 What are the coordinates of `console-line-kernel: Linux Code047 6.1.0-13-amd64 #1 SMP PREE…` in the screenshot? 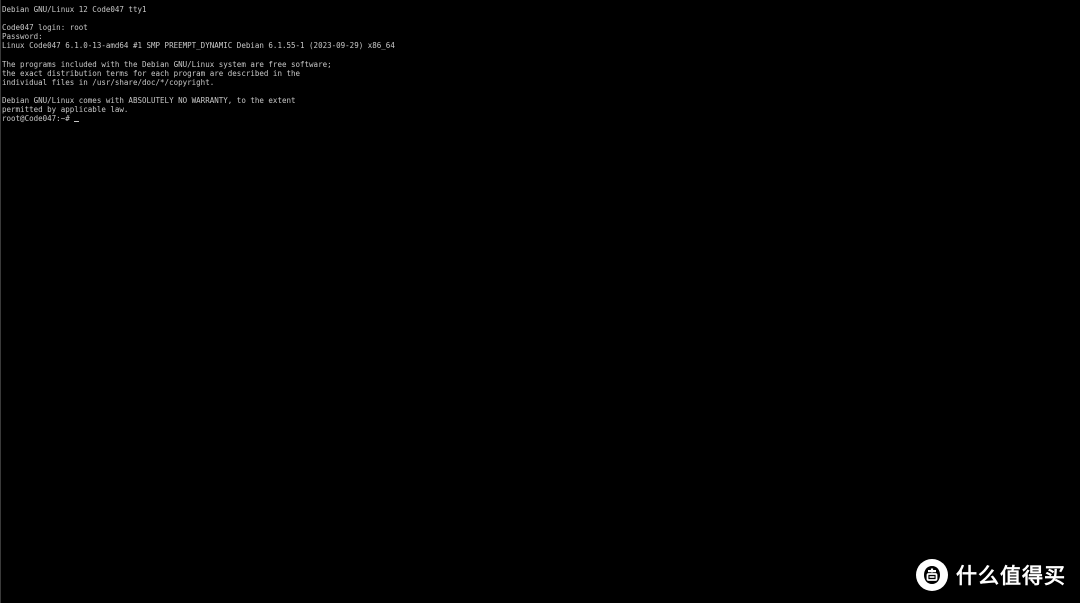 It's located at (198, 46).